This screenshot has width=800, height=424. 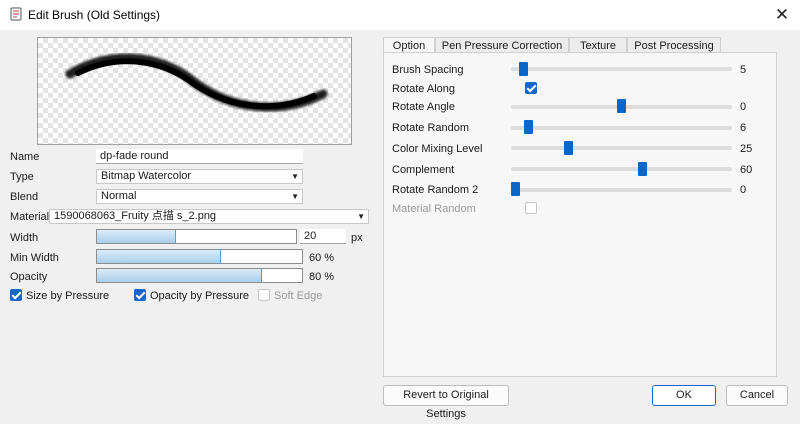 What do you see at coordinates (199, 176) in the screenshot?
I see `type-select: Bitmap Watercolor ▼` at bounding box center [199, 176].